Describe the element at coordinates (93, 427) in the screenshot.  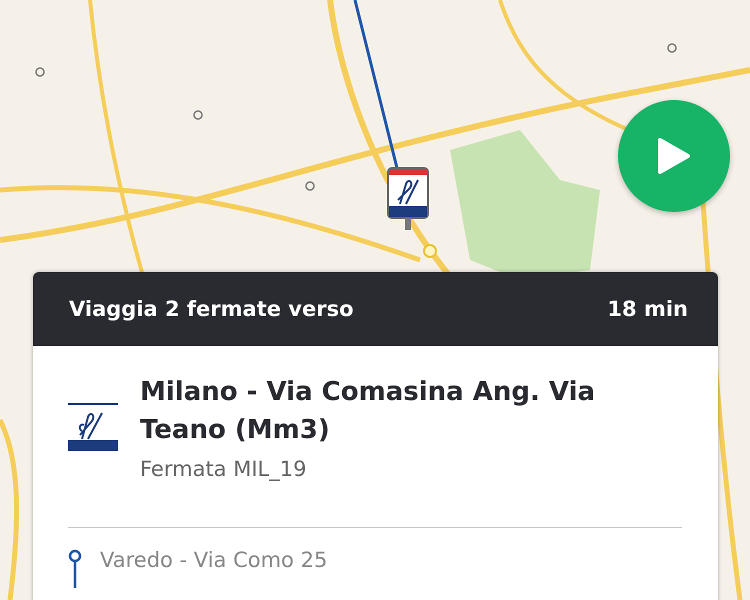
I see `transit-logo-icon` at that location.